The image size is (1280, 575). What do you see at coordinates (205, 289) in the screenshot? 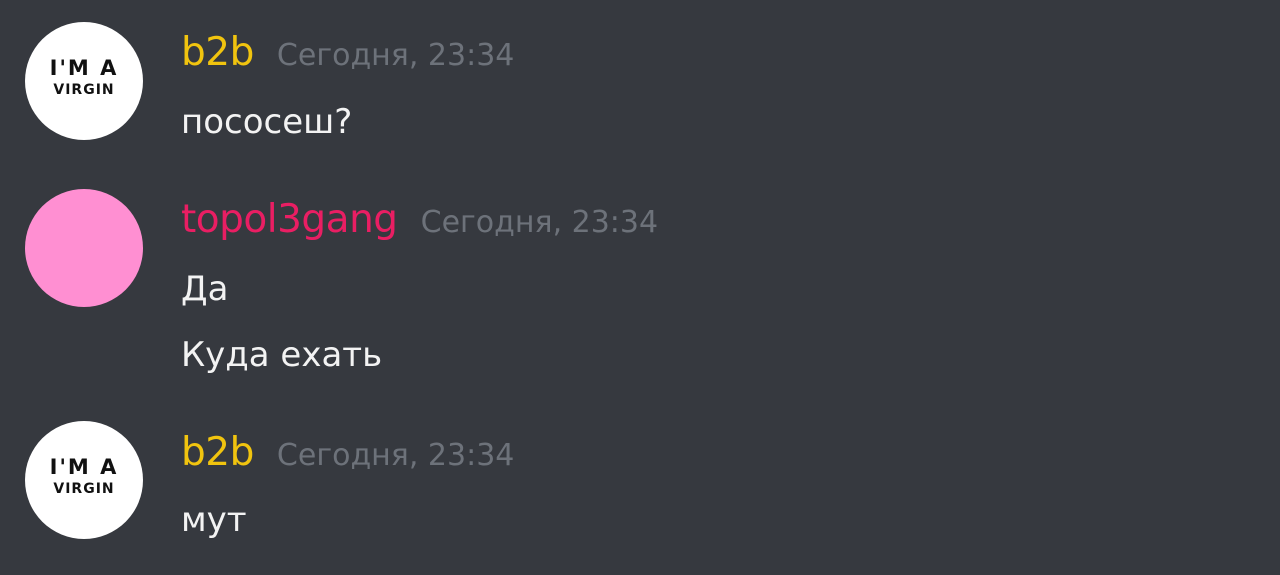
I see `message-text: Да` at bounding box center [205, 289].